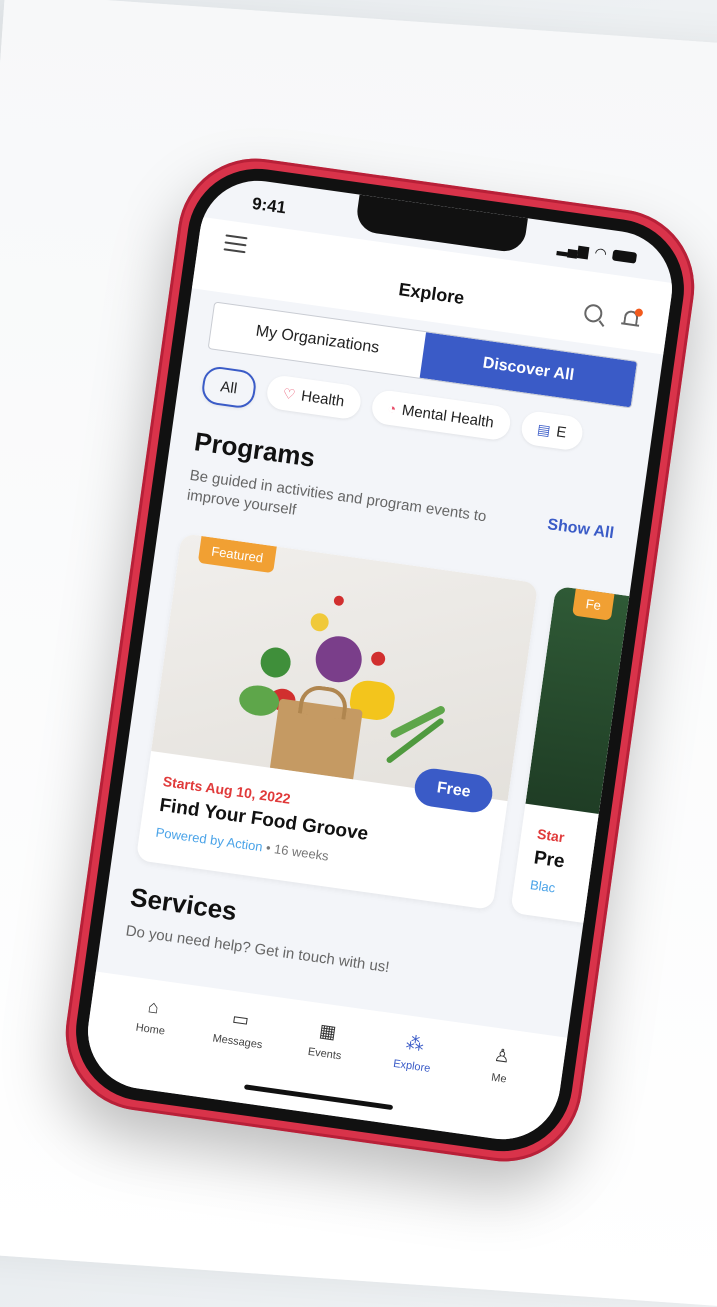 This screenshot has height=1307, width=717. I want to click on chip-mental-health: ◔ Mental Health, so click(440, 415).